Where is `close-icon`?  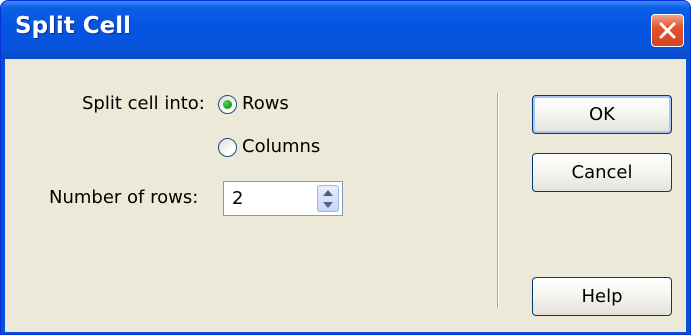
close-icon is located at coordinates (667, 30).